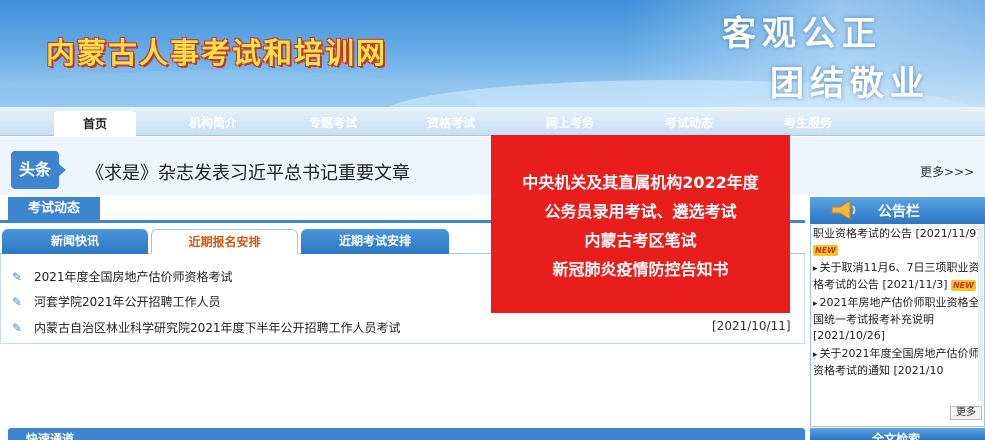 The height and width of the screenshot is (440, 985). Describe the element at coordinates (333, 123) in the screenshot. I see `nav-item-special-exams: 专题考试` at that location.